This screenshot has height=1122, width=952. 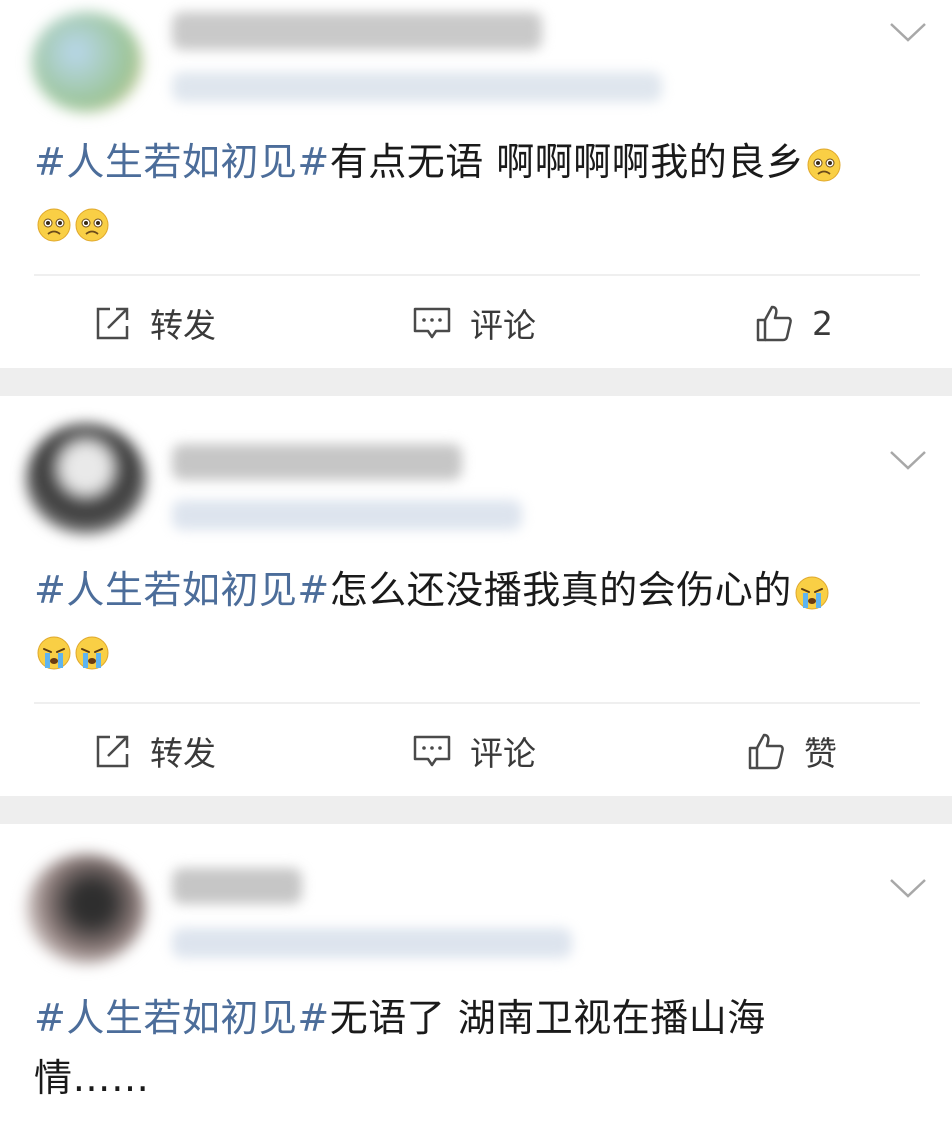 I want to click on like-count: 2, so click(x=822, y=323).